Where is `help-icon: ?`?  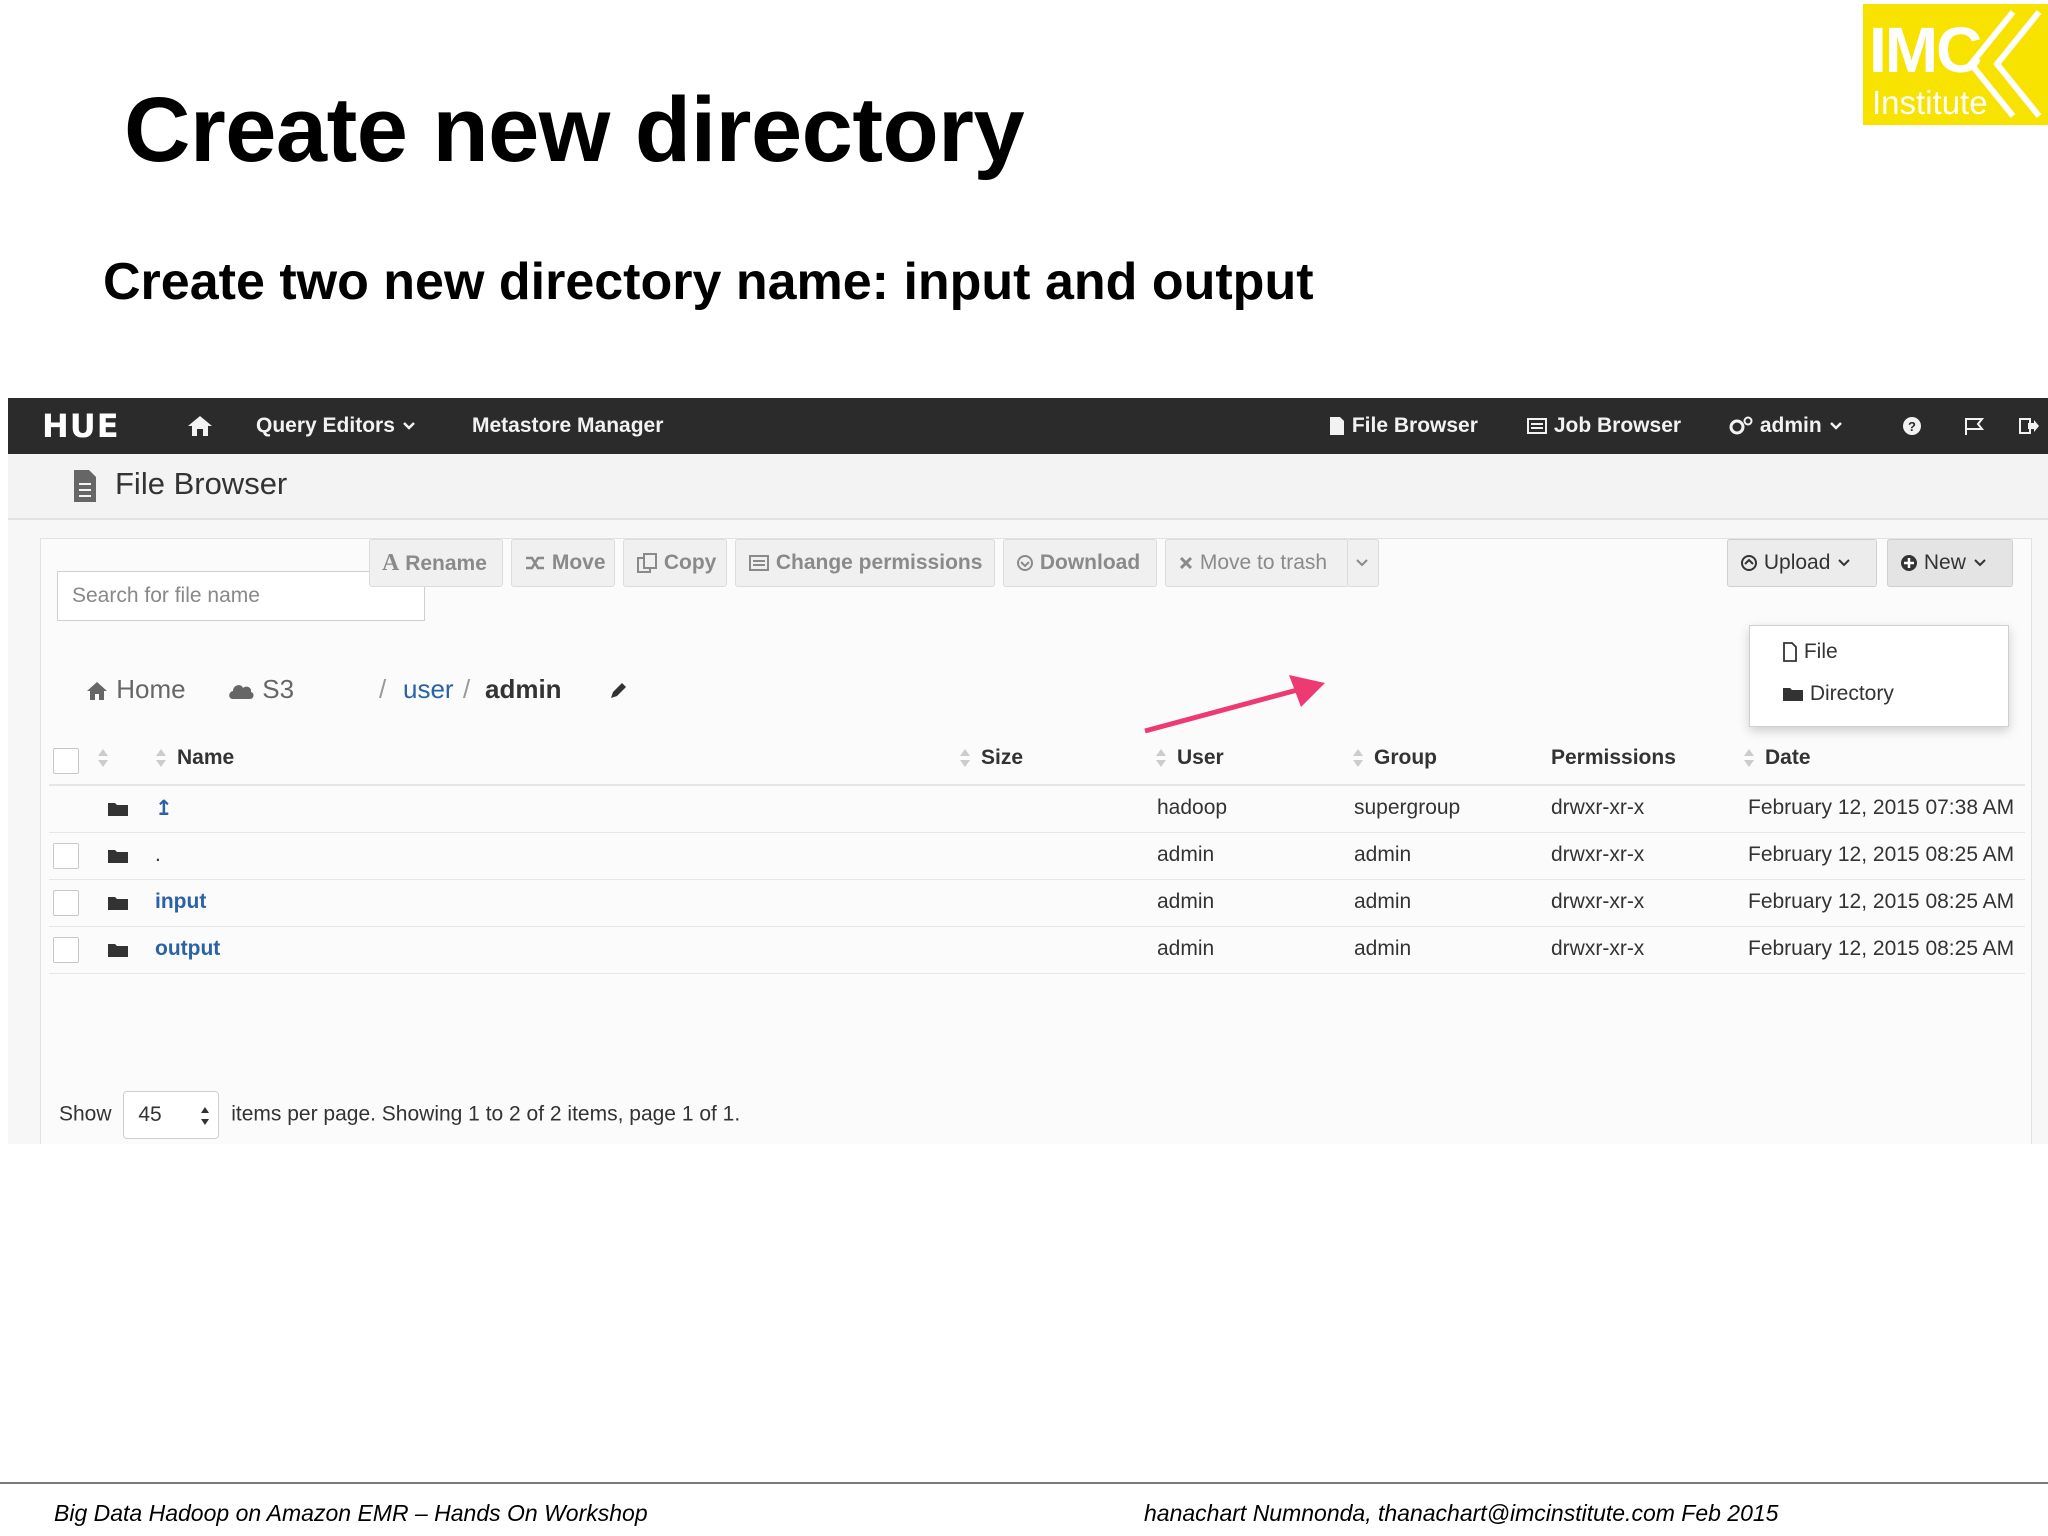
help-icon: ? is located at coordinates (1912, 426).